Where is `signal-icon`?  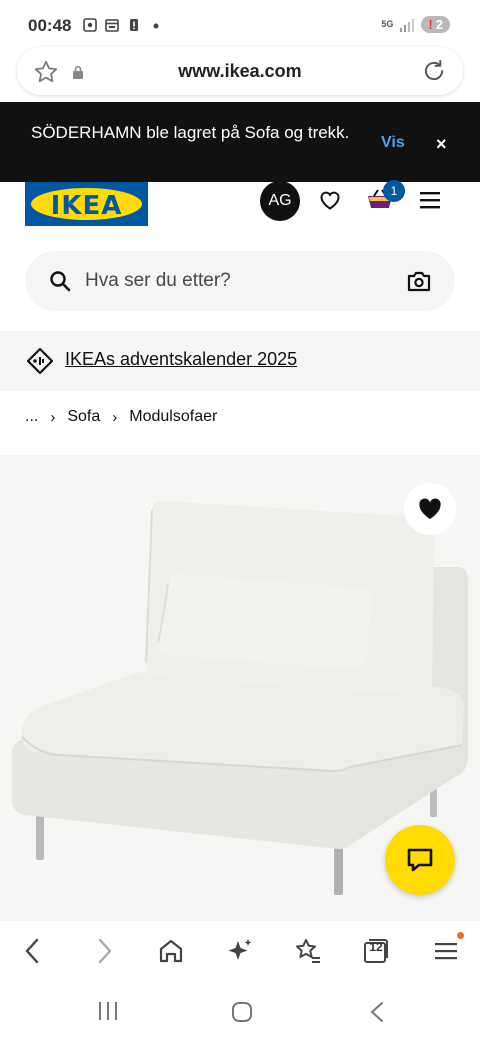
signal-icon is located at coordinates (407, 25).